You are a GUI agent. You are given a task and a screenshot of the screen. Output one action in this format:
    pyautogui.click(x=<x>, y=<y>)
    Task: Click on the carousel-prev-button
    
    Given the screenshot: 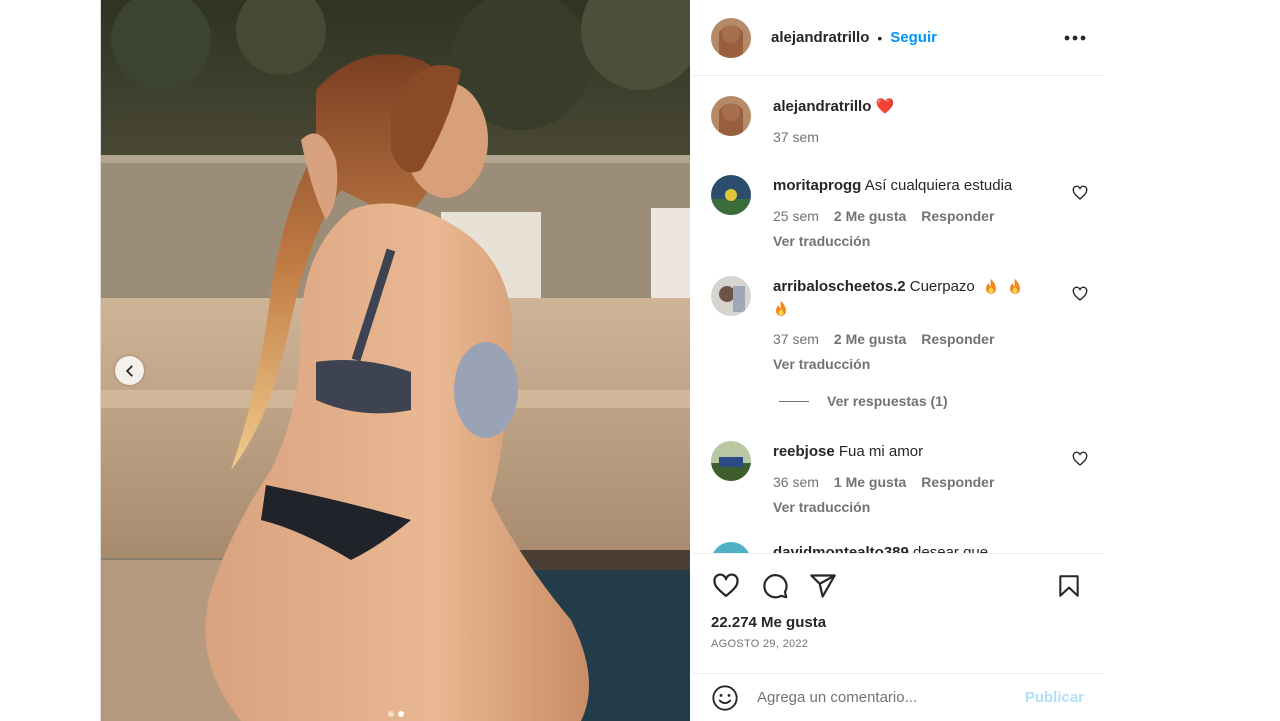 What is the action you would take?
    pyautogui.click(x=129, y=370)
    